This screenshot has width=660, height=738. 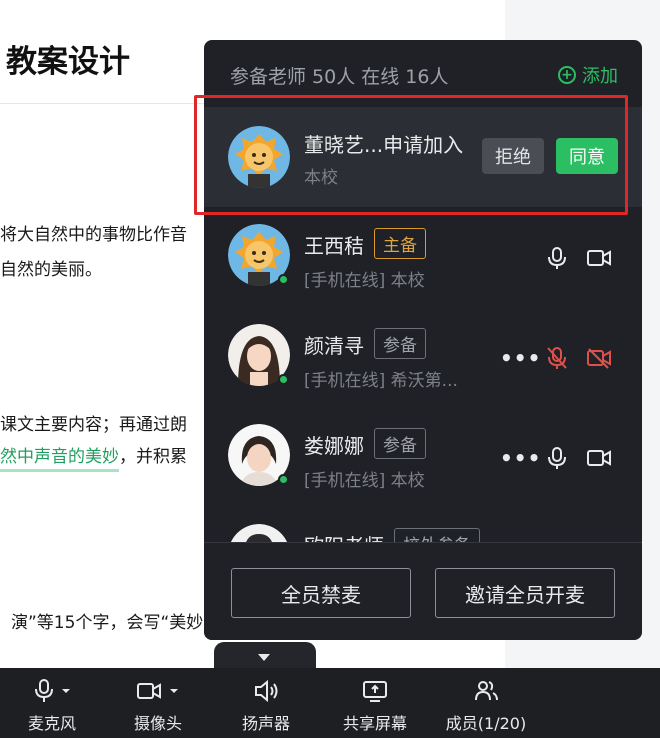 I want to click on speaker-icon, so click(x=266, y=691).